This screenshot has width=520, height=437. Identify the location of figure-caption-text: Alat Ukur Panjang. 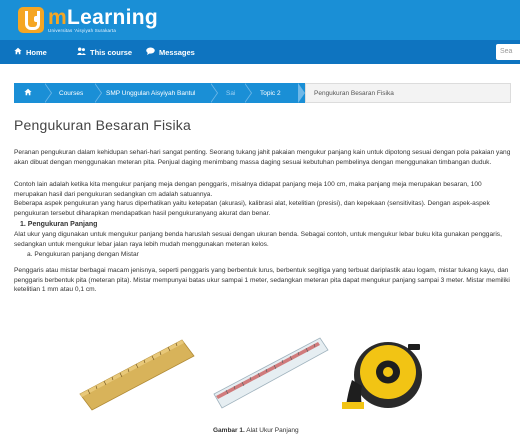
(272, 430).